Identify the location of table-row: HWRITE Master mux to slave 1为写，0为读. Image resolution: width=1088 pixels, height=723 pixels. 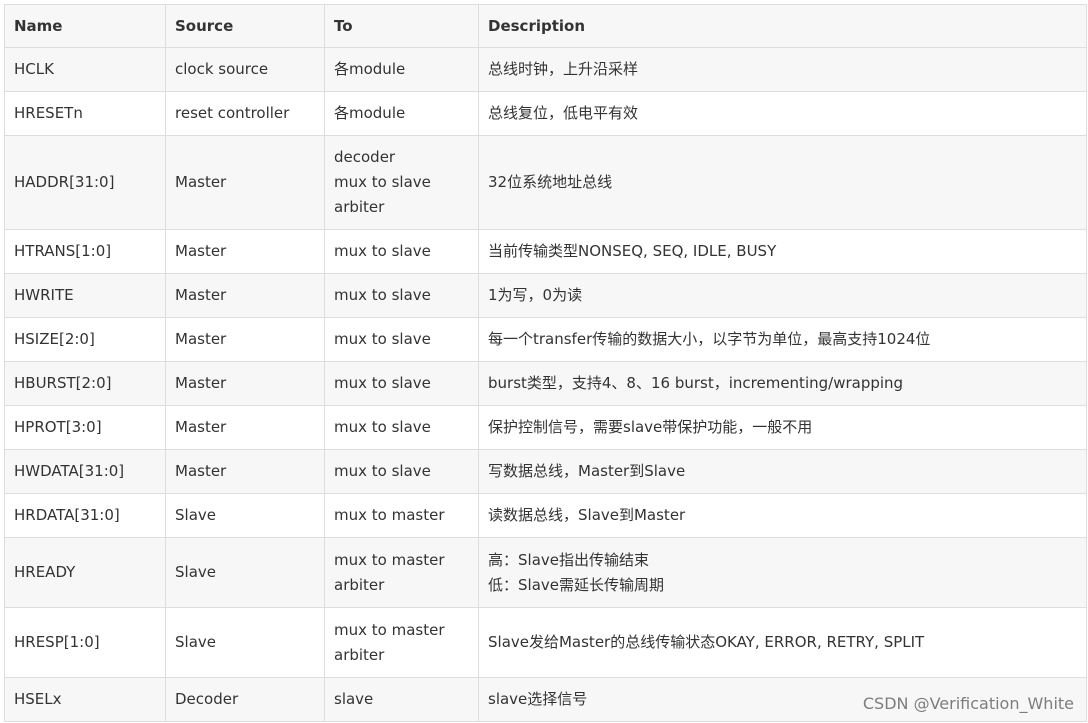
(545, 295).